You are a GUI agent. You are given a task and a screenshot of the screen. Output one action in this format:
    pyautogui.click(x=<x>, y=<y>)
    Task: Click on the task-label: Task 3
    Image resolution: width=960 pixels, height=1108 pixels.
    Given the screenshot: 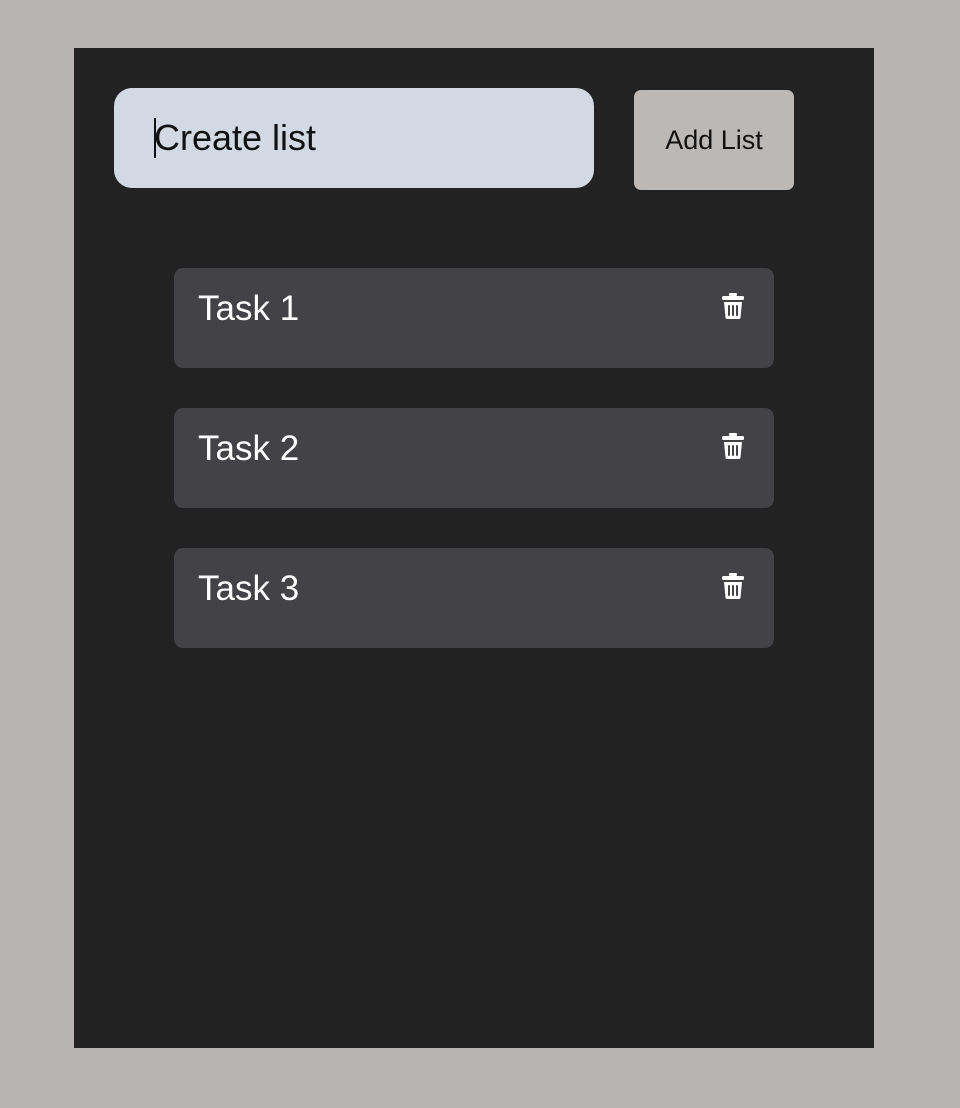 What is the action you would take?
    pyautogui.click(x=249, y=588)
    